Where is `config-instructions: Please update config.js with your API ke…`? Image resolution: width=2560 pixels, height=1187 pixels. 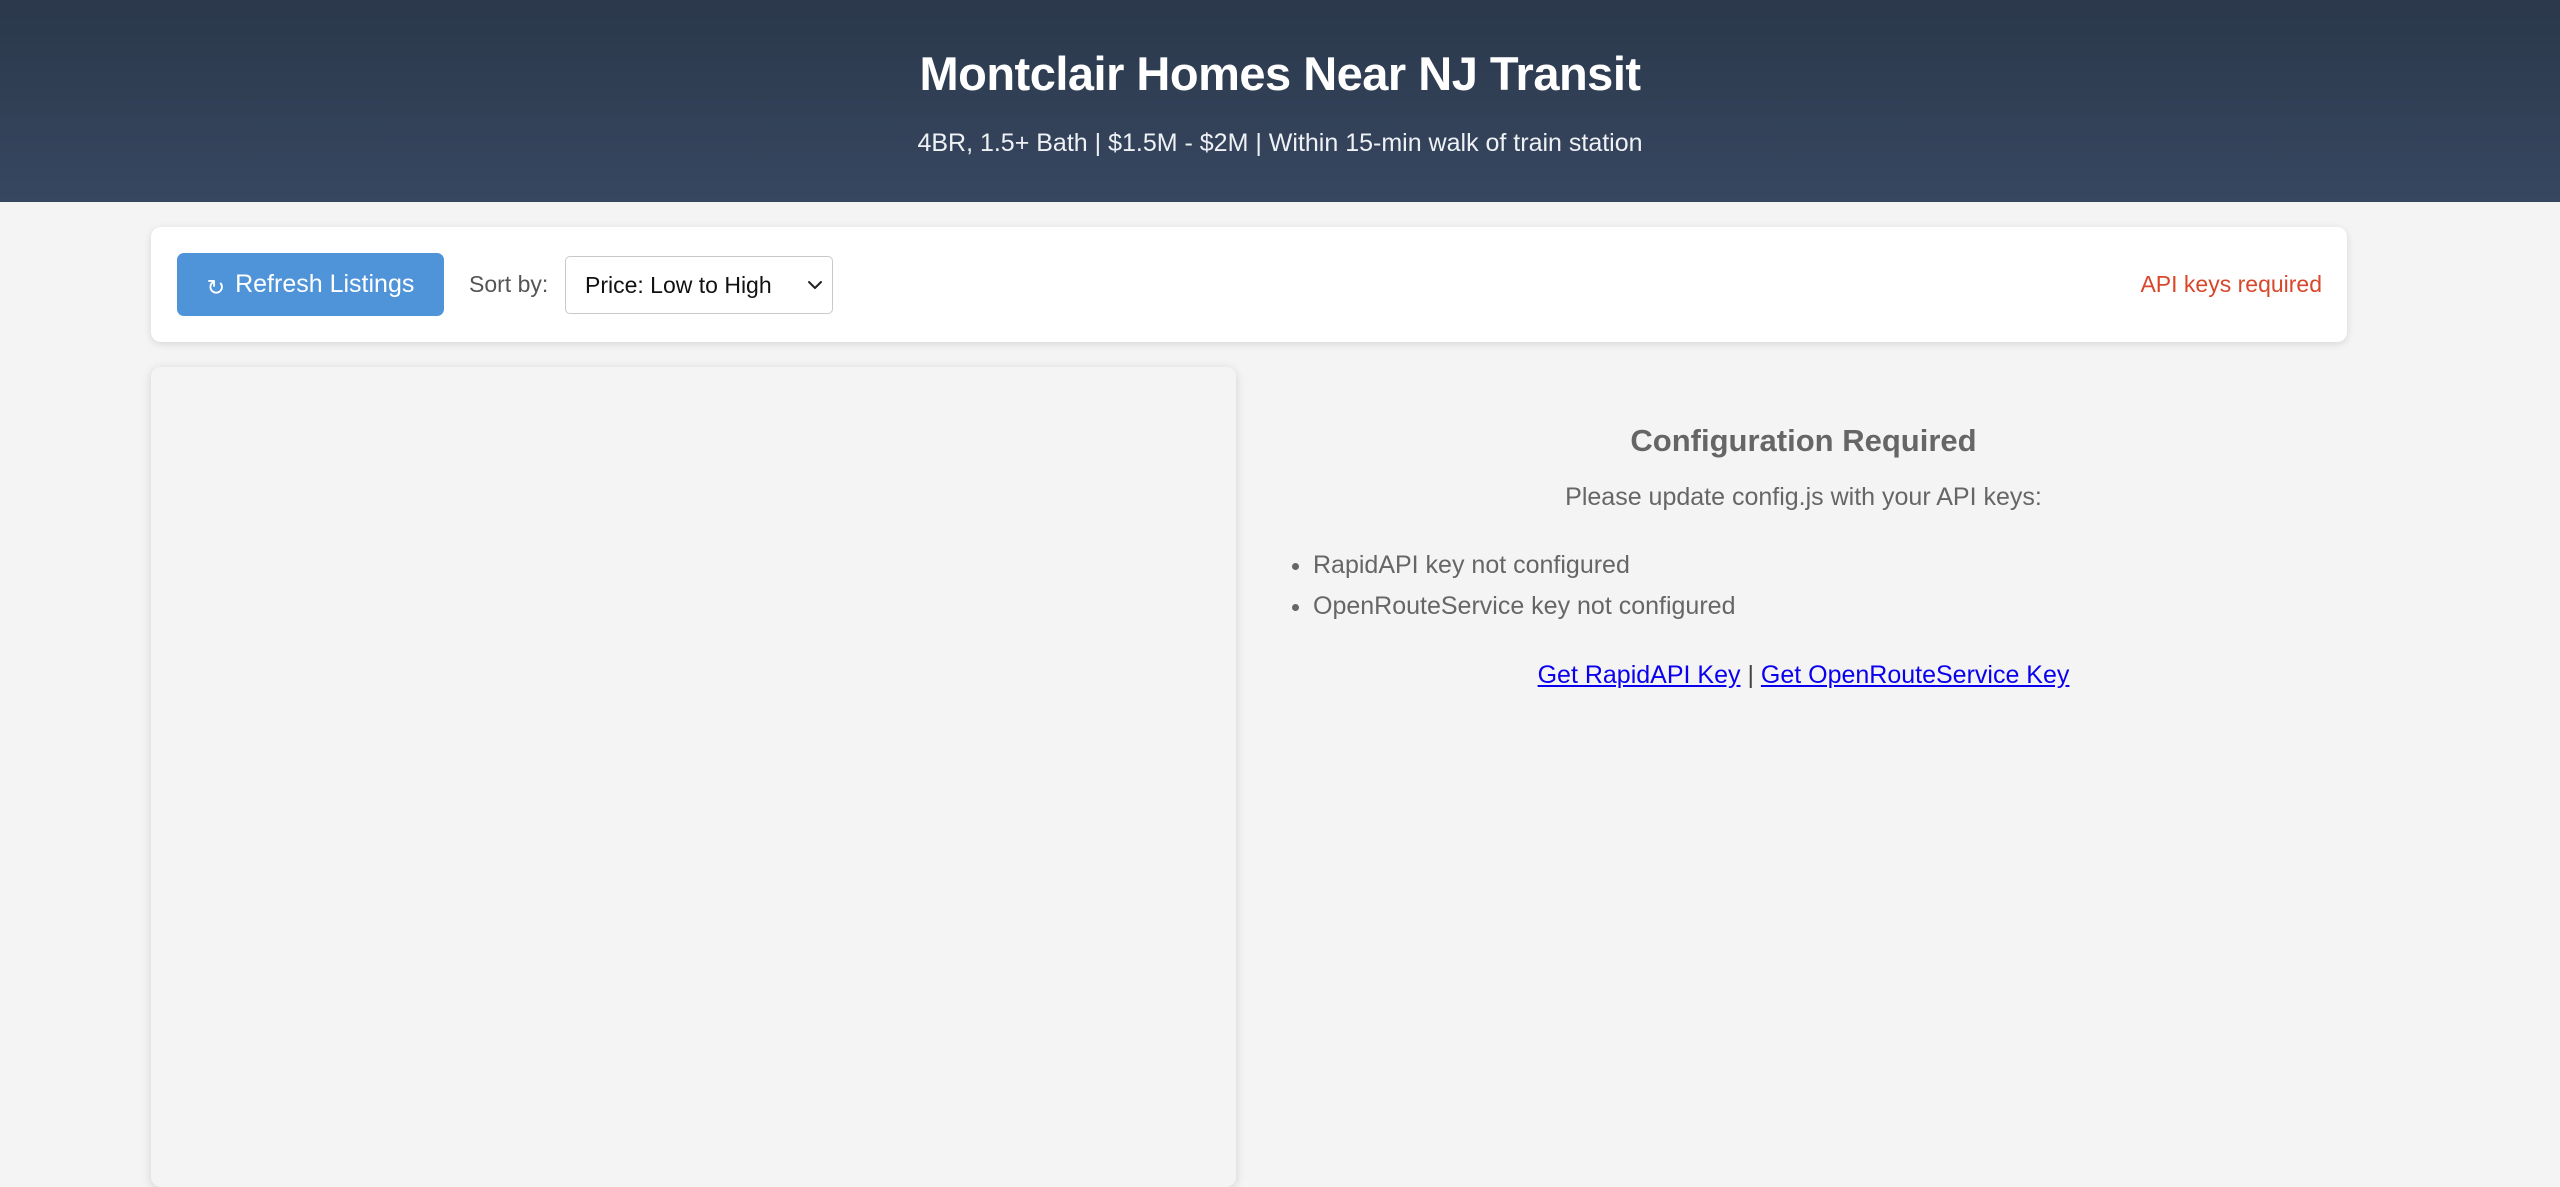 config-instructions: Please update config.js with your API ke… is located at coordinates (1803, 497).